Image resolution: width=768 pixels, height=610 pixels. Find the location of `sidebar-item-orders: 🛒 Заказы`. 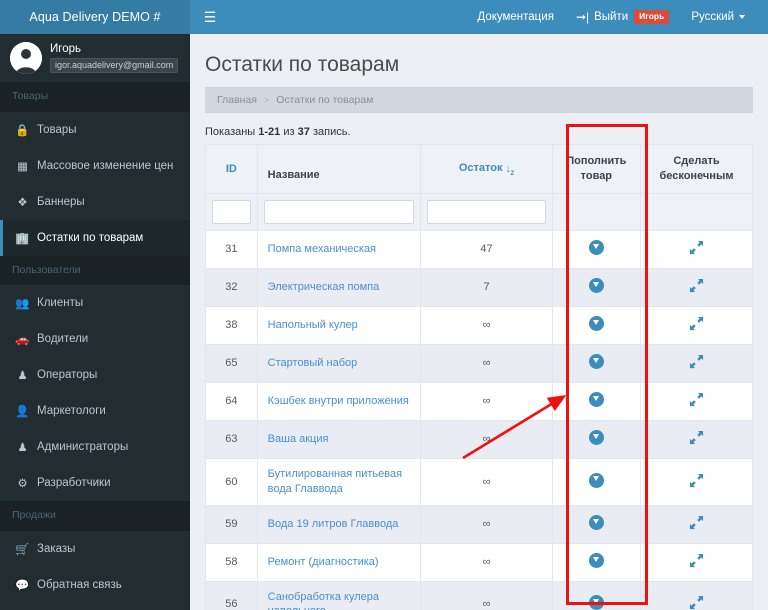

sidebar-item-orders: 🛒 Заказы is located at coordinates (95, 549).